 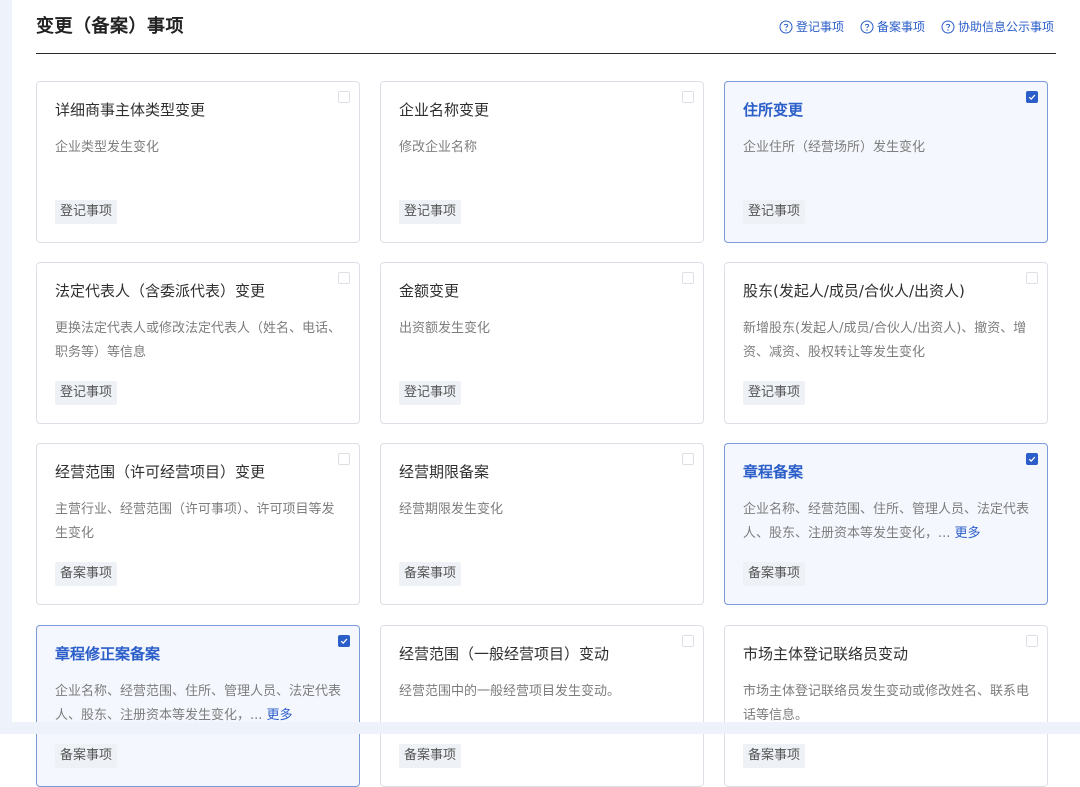 I want to click on card-title: 市场主体登记联络员变动, so click(x=826, y=654).